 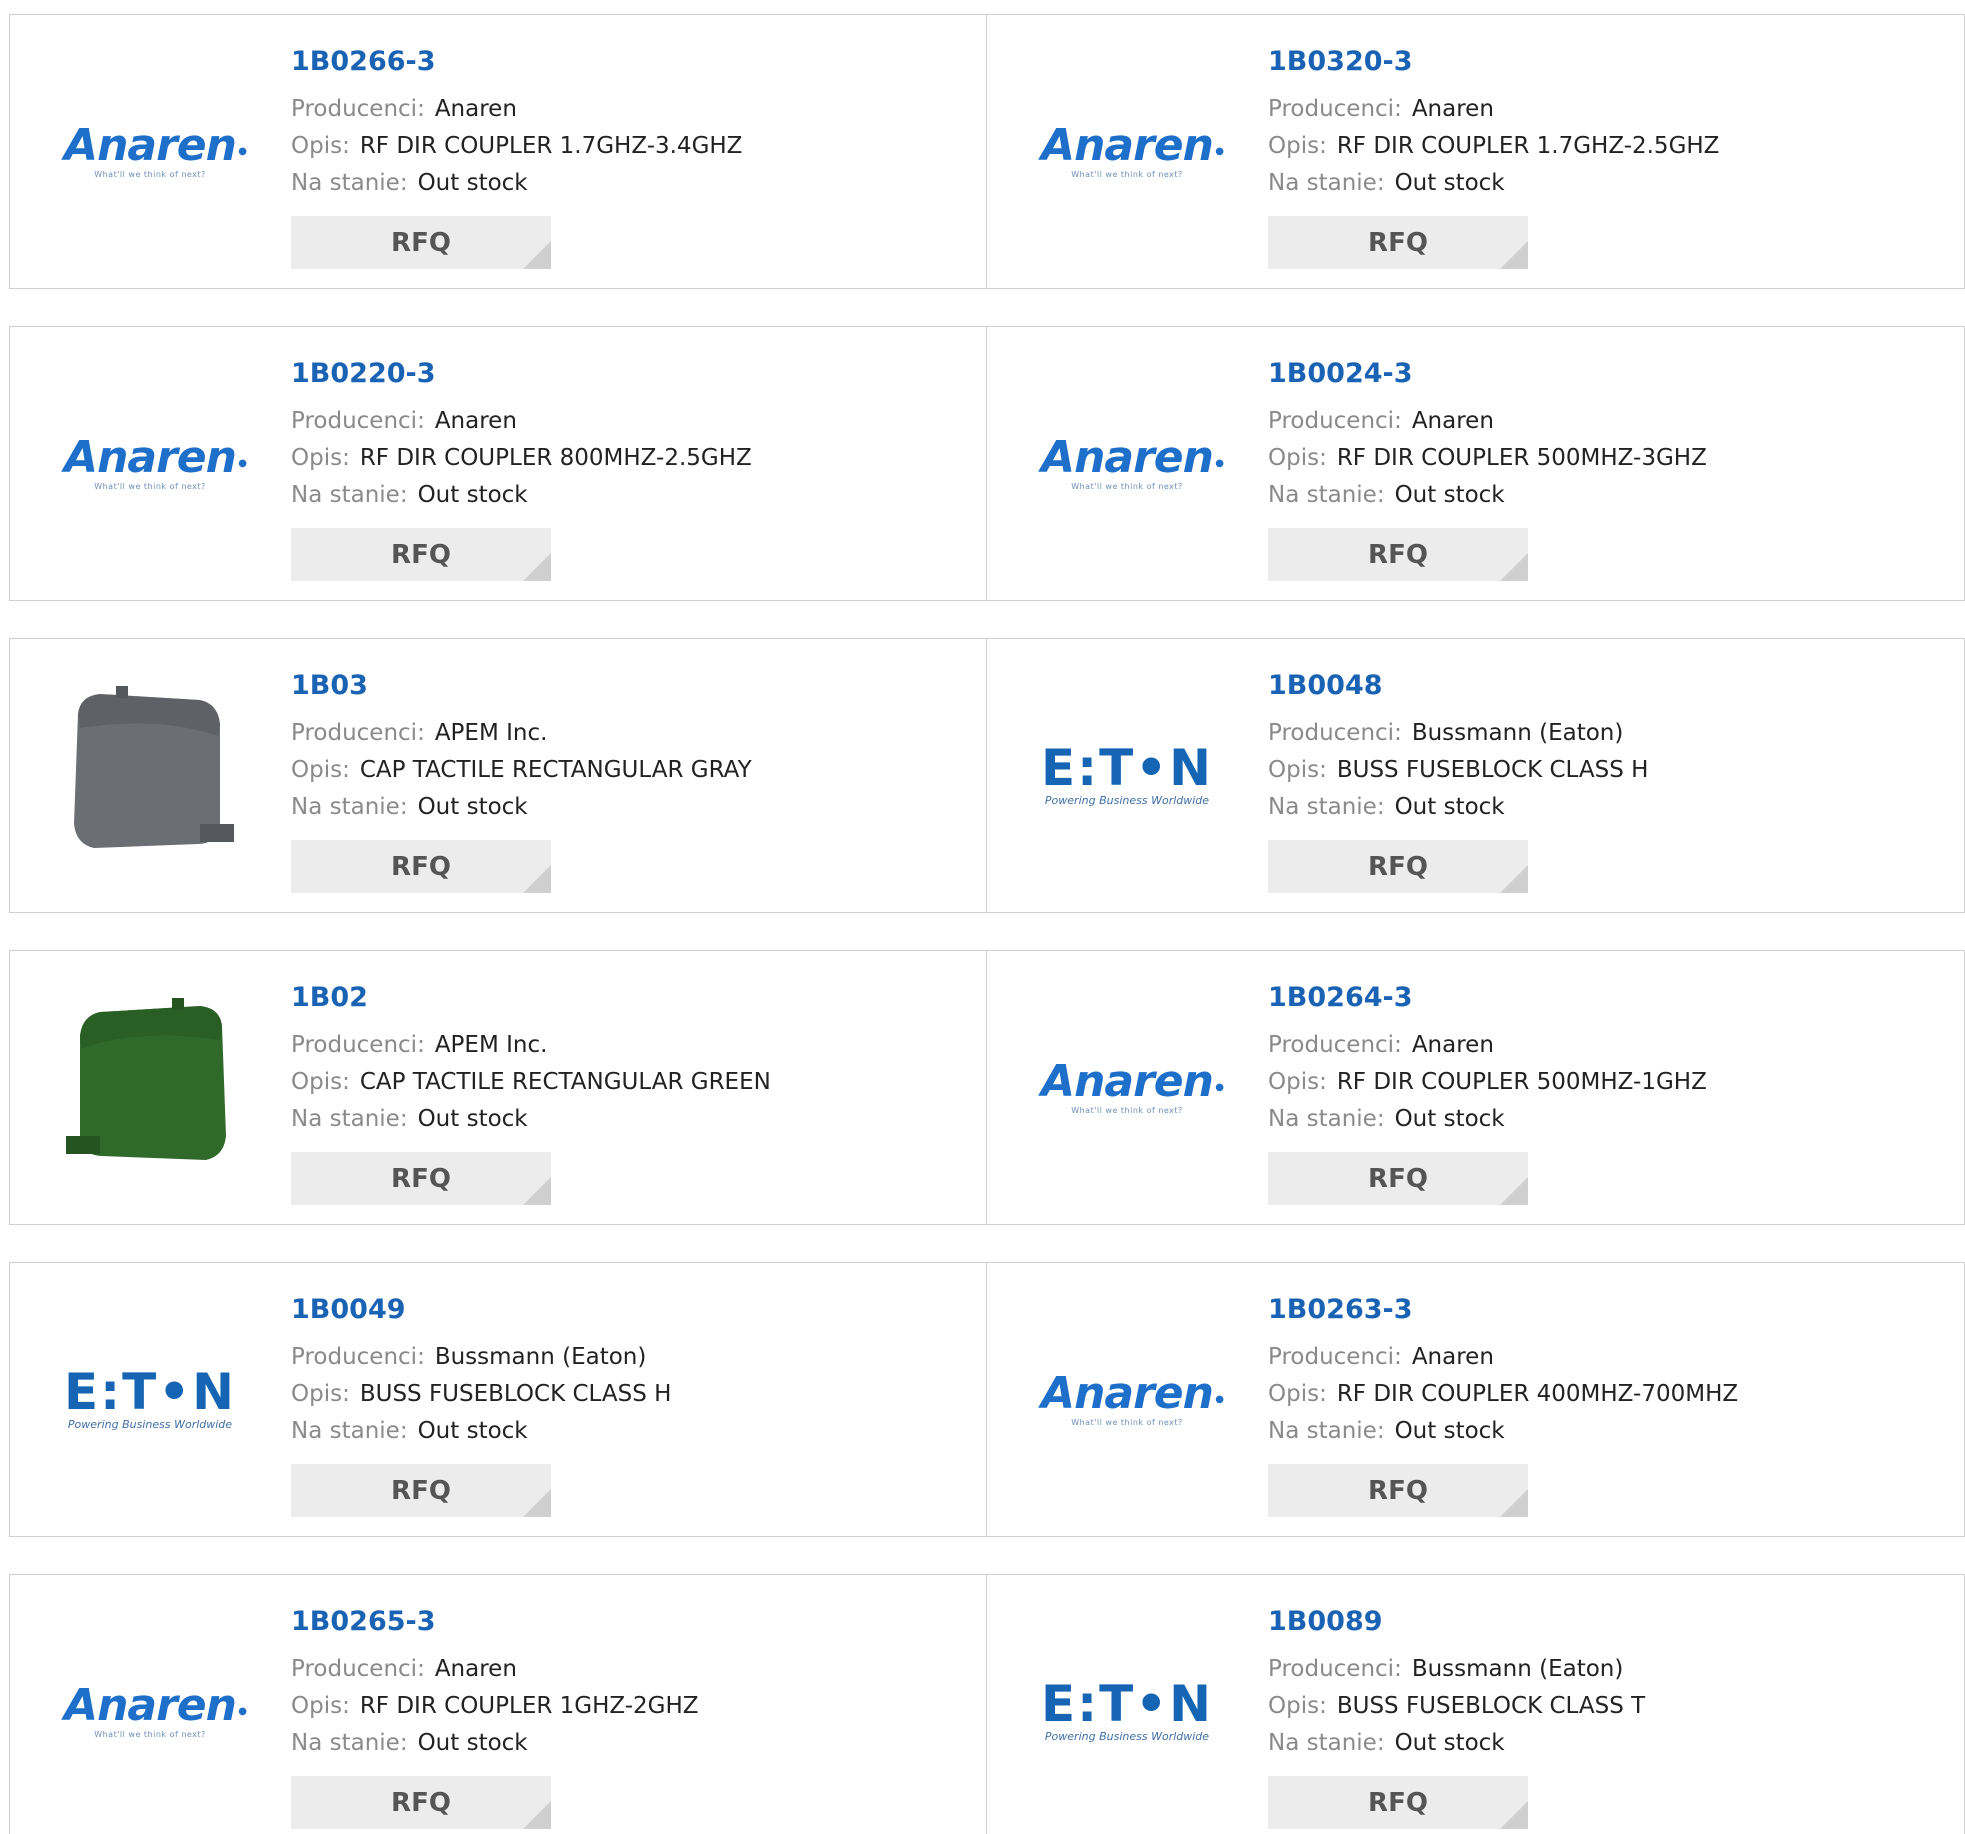 What do you see at coordinates (491, 733) in the screenshot?
I see `manufacturer-value: APEM Inc.` at bounding box center [491, 733].